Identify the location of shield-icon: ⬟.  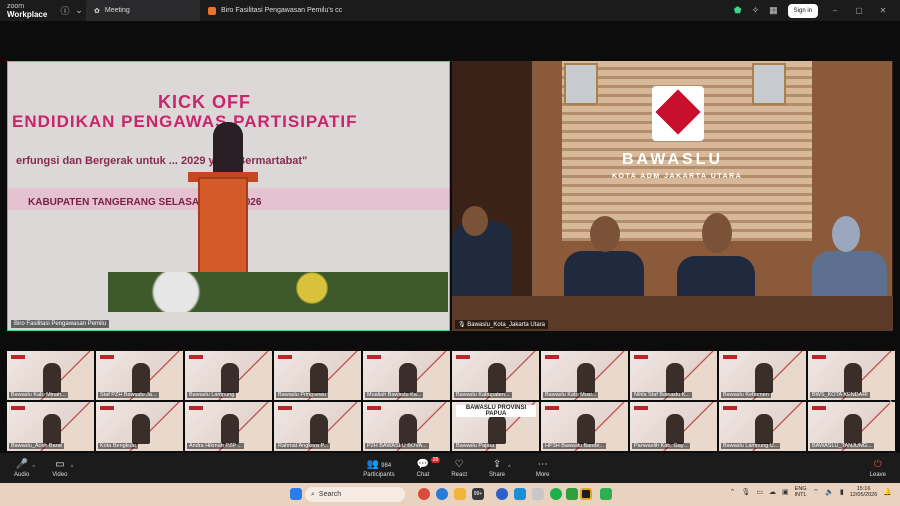
(738, 10).